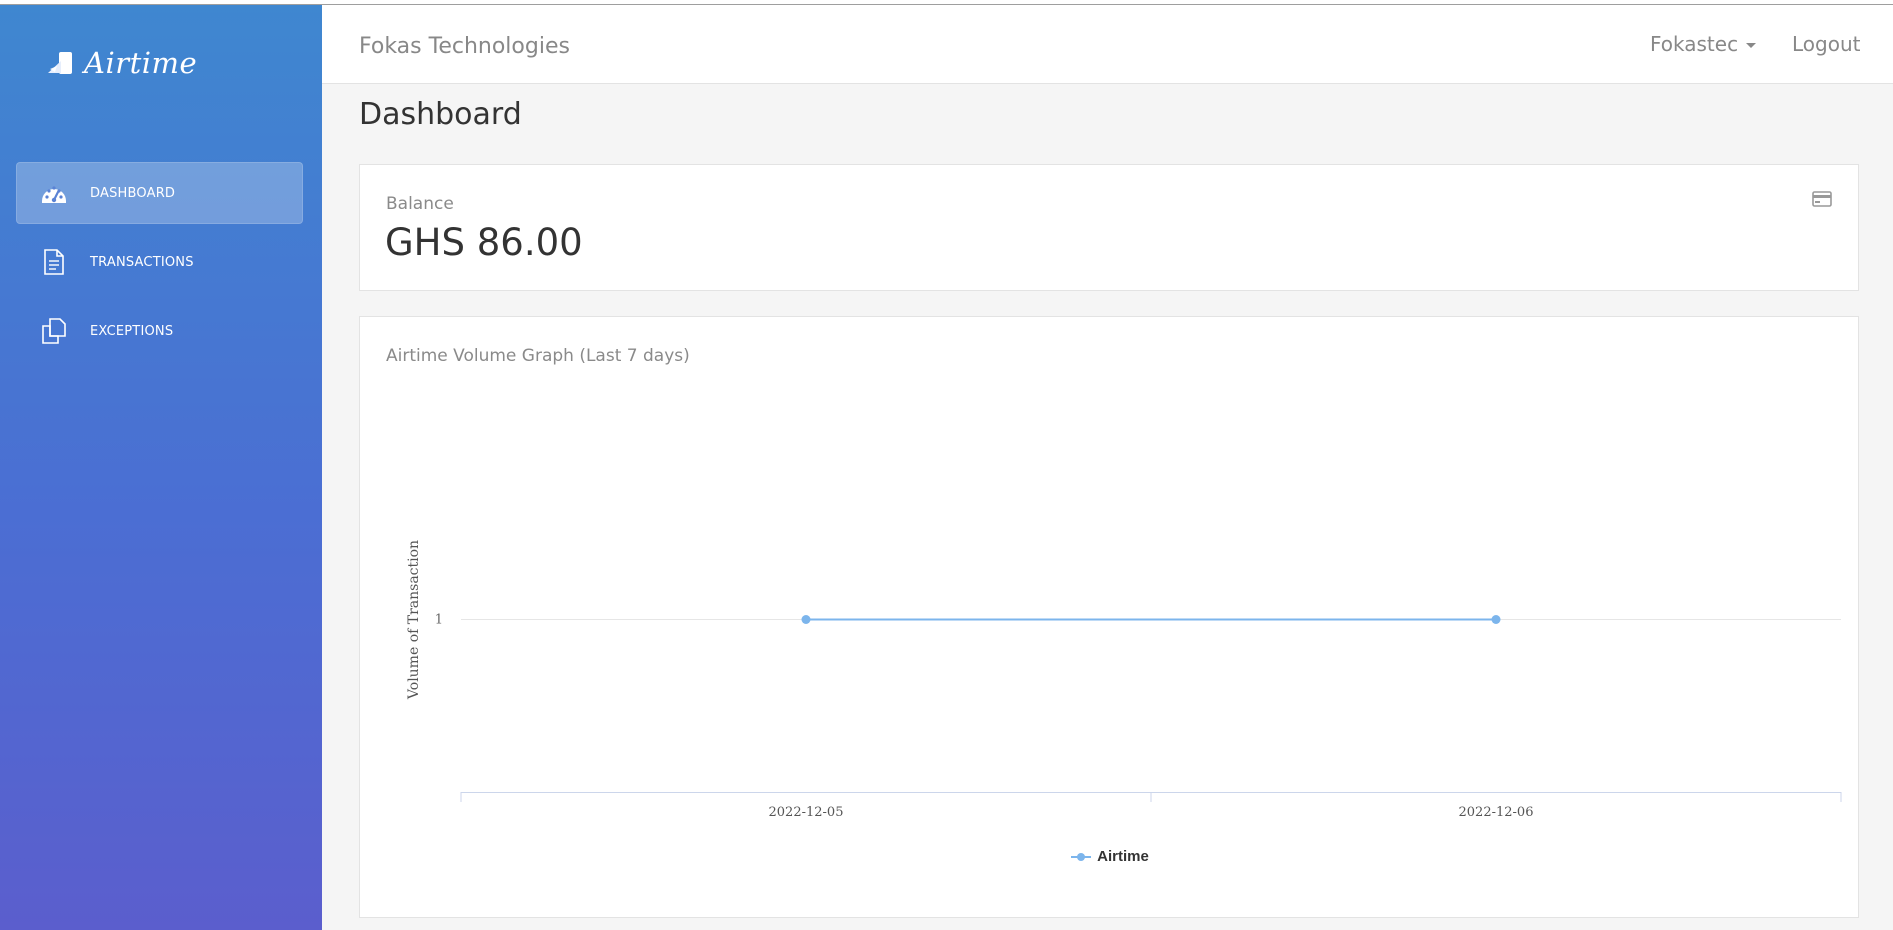 This screenshot has width=1893, height=930. What do you see at coordinates (54, 262) in the screenshot?
I see `document-icon` at bounding box center [54, 262].